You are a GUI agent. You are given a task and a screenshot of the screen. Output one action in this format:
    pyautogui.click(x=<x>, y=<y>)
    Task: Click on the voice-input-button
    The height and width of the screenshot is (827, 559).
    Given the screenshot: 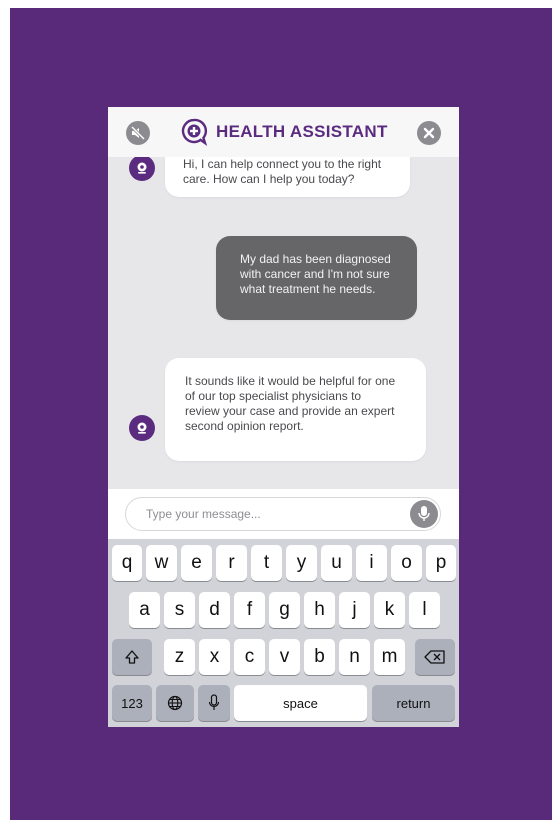 What is the action you would take?
    pyautogui.click(x=424, y=514)
    